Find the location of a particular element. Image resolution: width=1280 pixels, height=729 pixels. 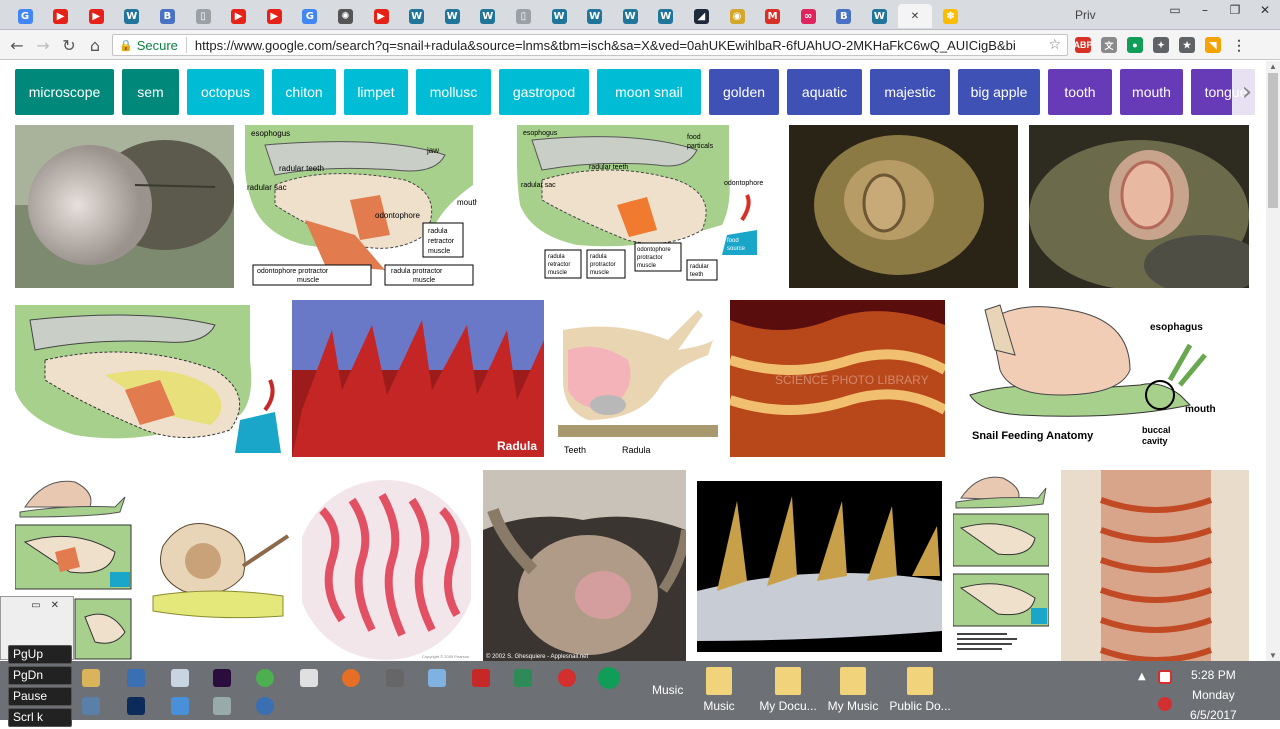

hangouts-icon is located at coordinates (609, 678).